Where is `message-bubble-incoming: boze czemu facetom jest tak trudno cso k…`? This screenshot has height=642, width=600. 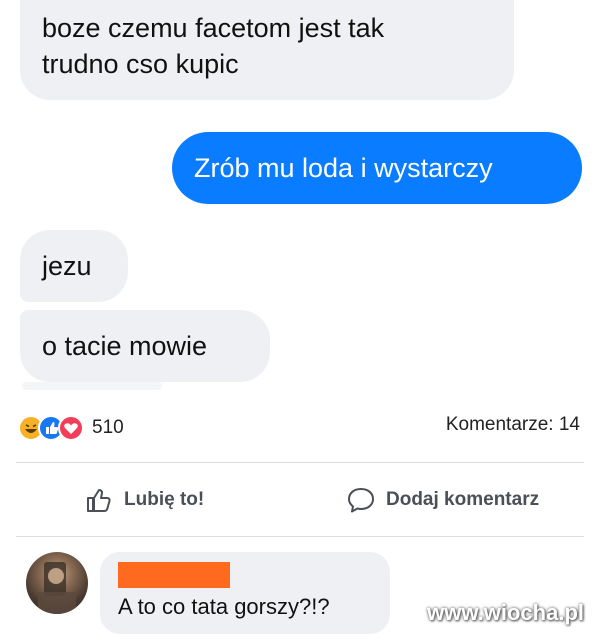
message-bubble-incoming: boze czemu facetom jest tak trudno cso k… is located at coordinates (267, 50).